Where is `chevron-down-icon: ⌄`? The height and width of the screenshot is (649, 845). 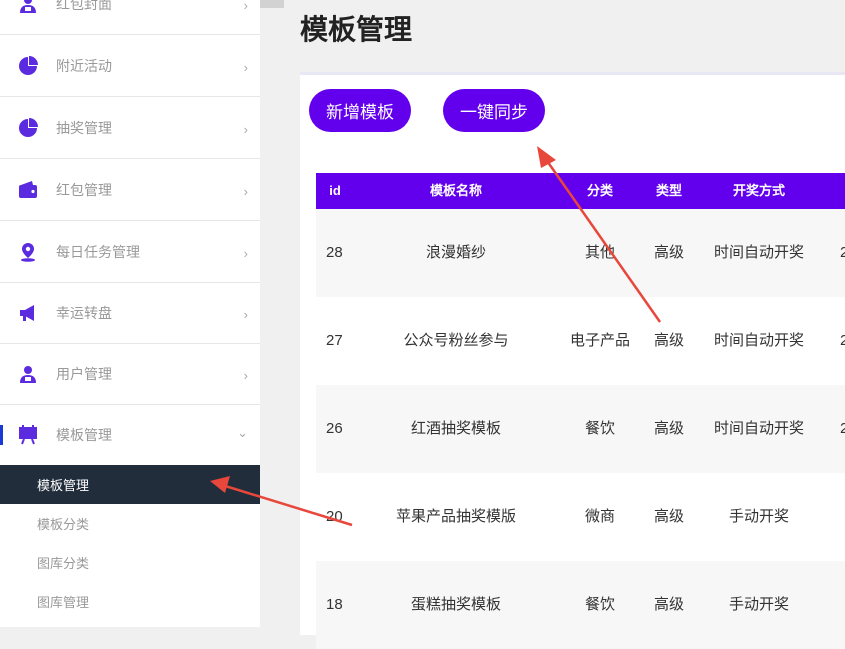 chevron-down-icon: ⌄ is located at coordinates (242, 432).